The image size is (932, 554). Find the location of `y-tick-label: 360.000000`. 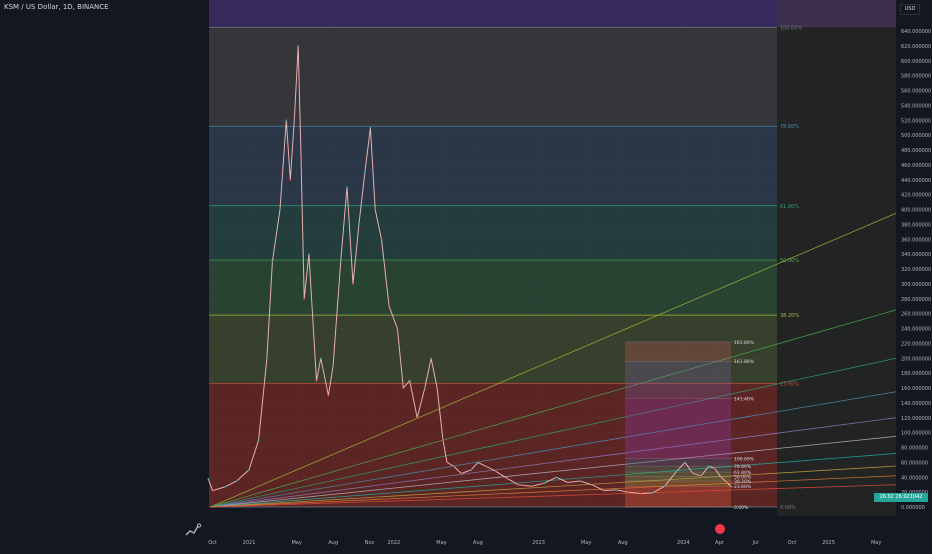

y-tick-label: 360.000000 is located at coordinates (916, 240).